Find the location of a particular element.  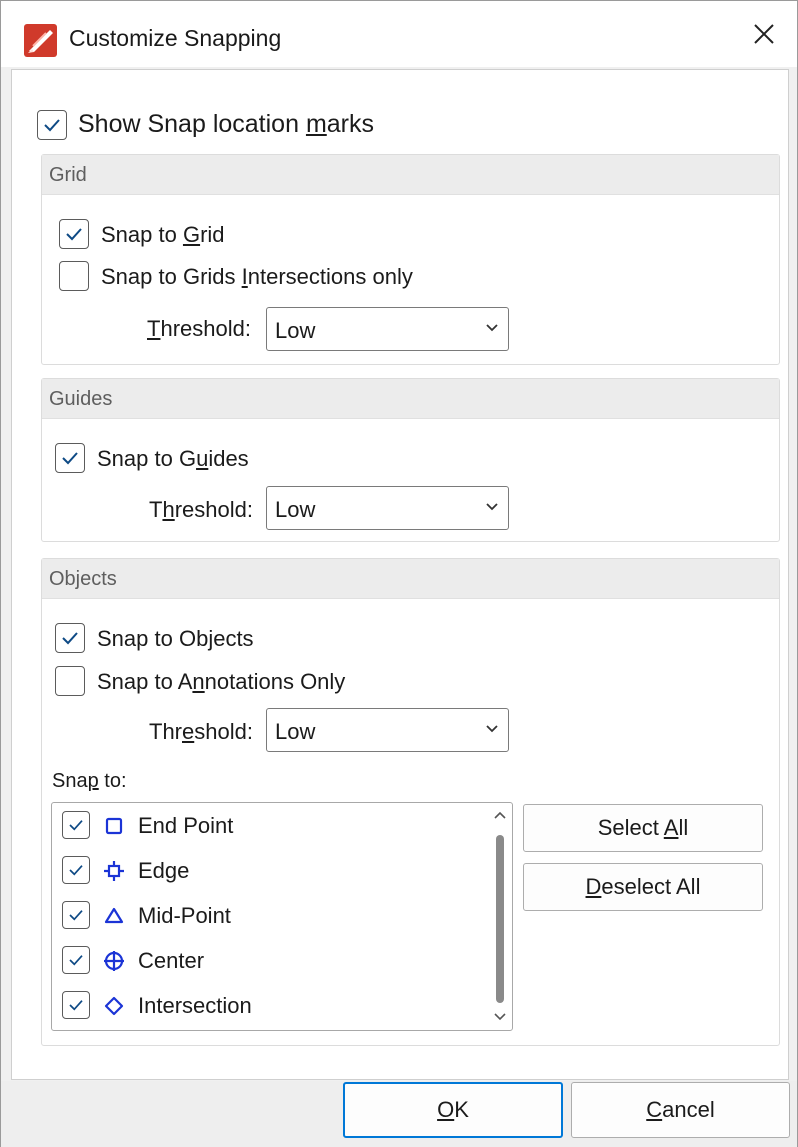

scroll-down-icon is located at coordinates (500, 1017).